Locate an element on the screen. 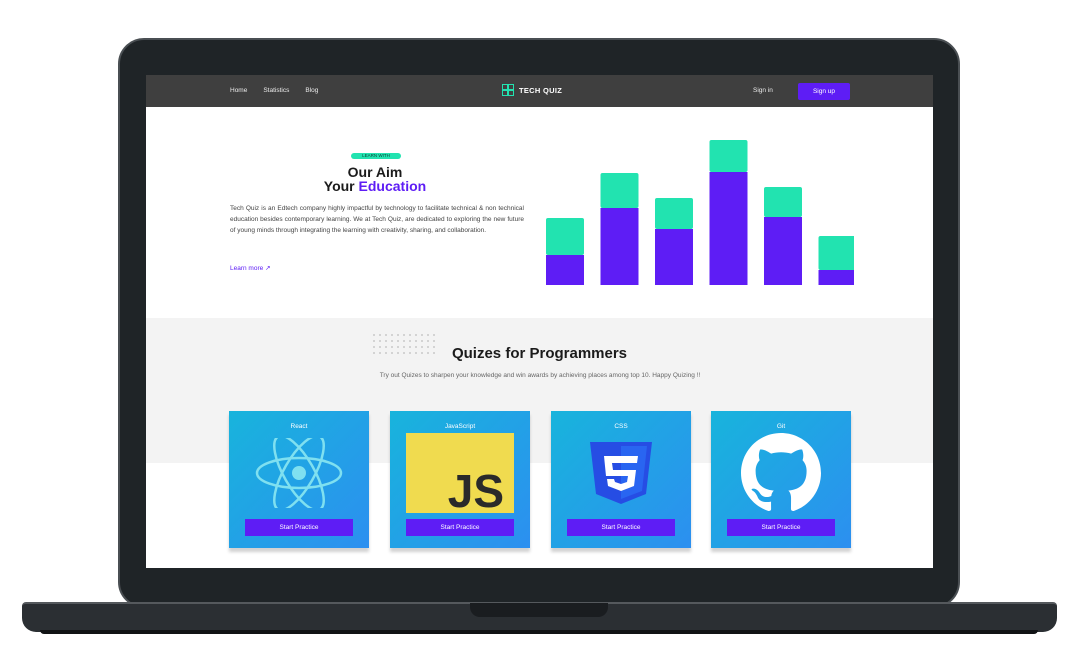 Image resolution: width=1076 pixels, height=664 pixels. laptop-foot is located at coordinates (539, 632).